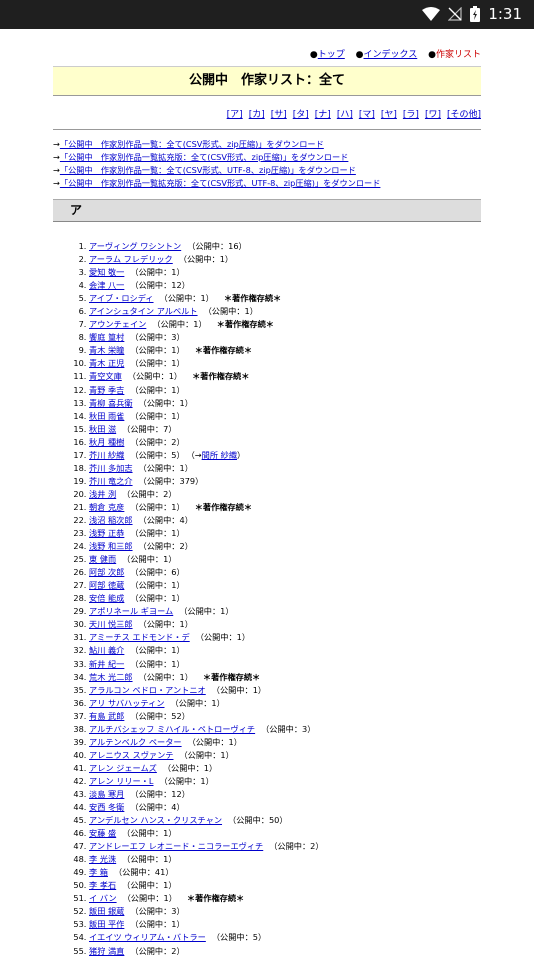  I want to click on author-link: 猪狩 満直, so click(106, 951).